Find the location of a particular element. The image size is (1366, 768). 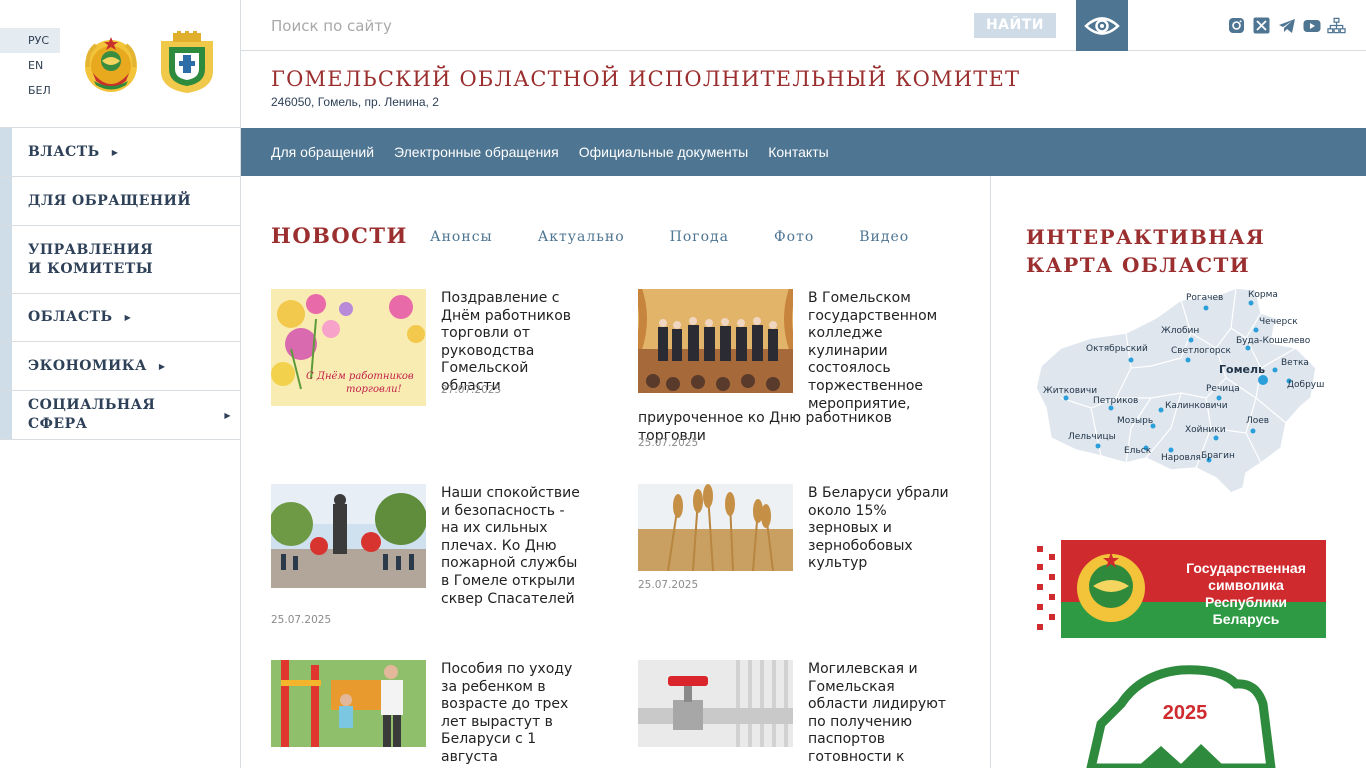

tab-photo: Фото is located at coordinates (794, 237).